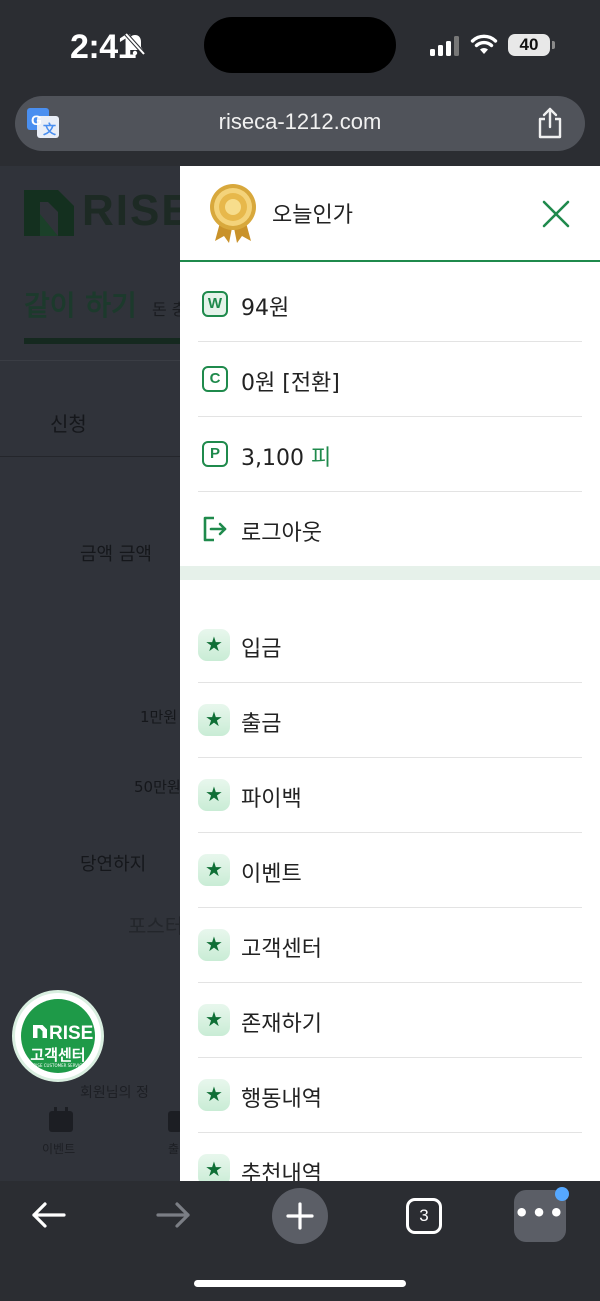 The height and width of the screenshot is (1301, 600). Describe the element at coordinates (312, 215) in the screenshot. I see `username: 오늘인가` at that location.